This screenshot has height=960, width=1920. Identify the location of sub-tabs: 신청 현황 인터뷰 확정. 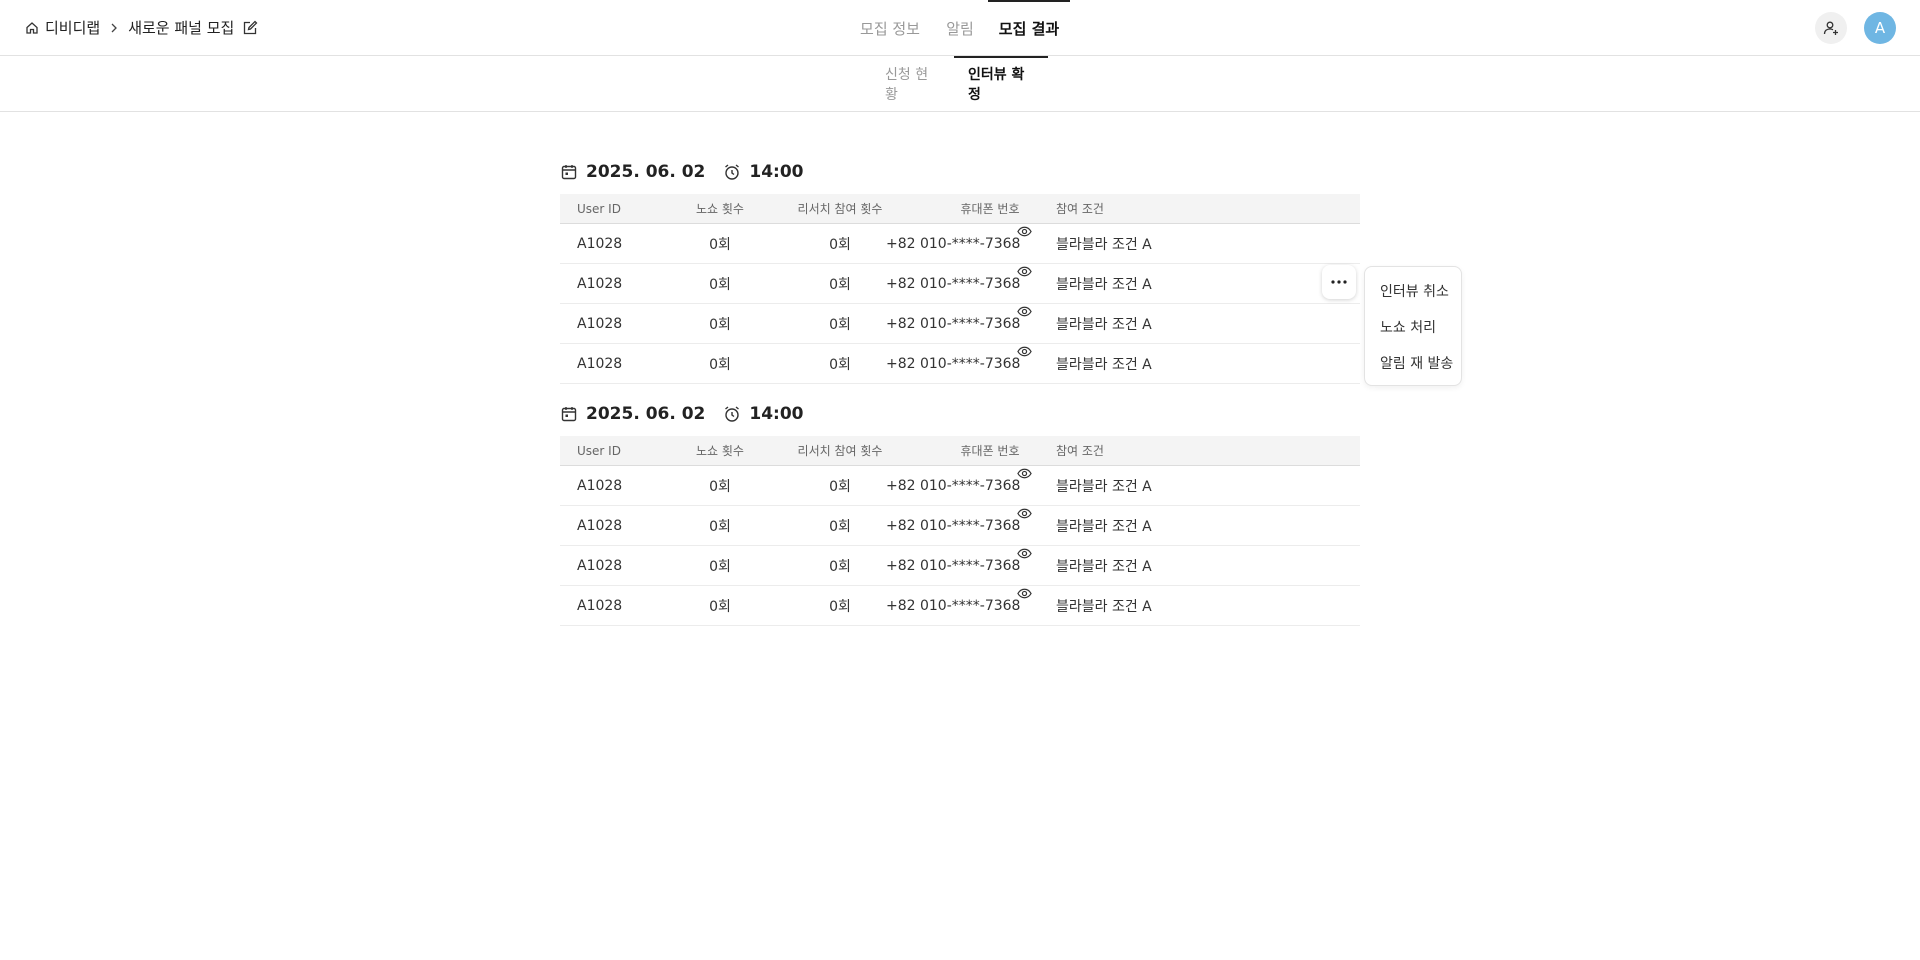
(960, 84).